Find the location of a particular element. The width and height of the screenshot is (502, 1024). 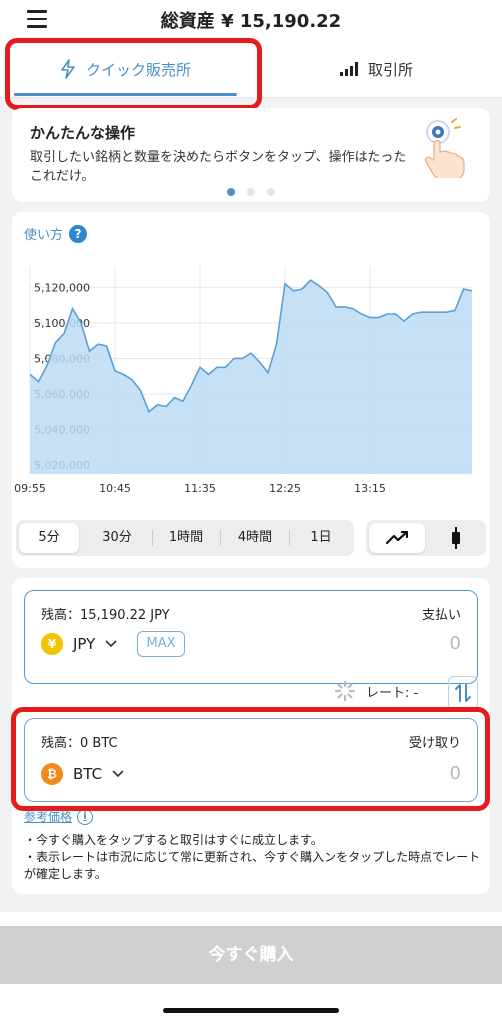

line-chart-button is located at coordinates (397, 538).